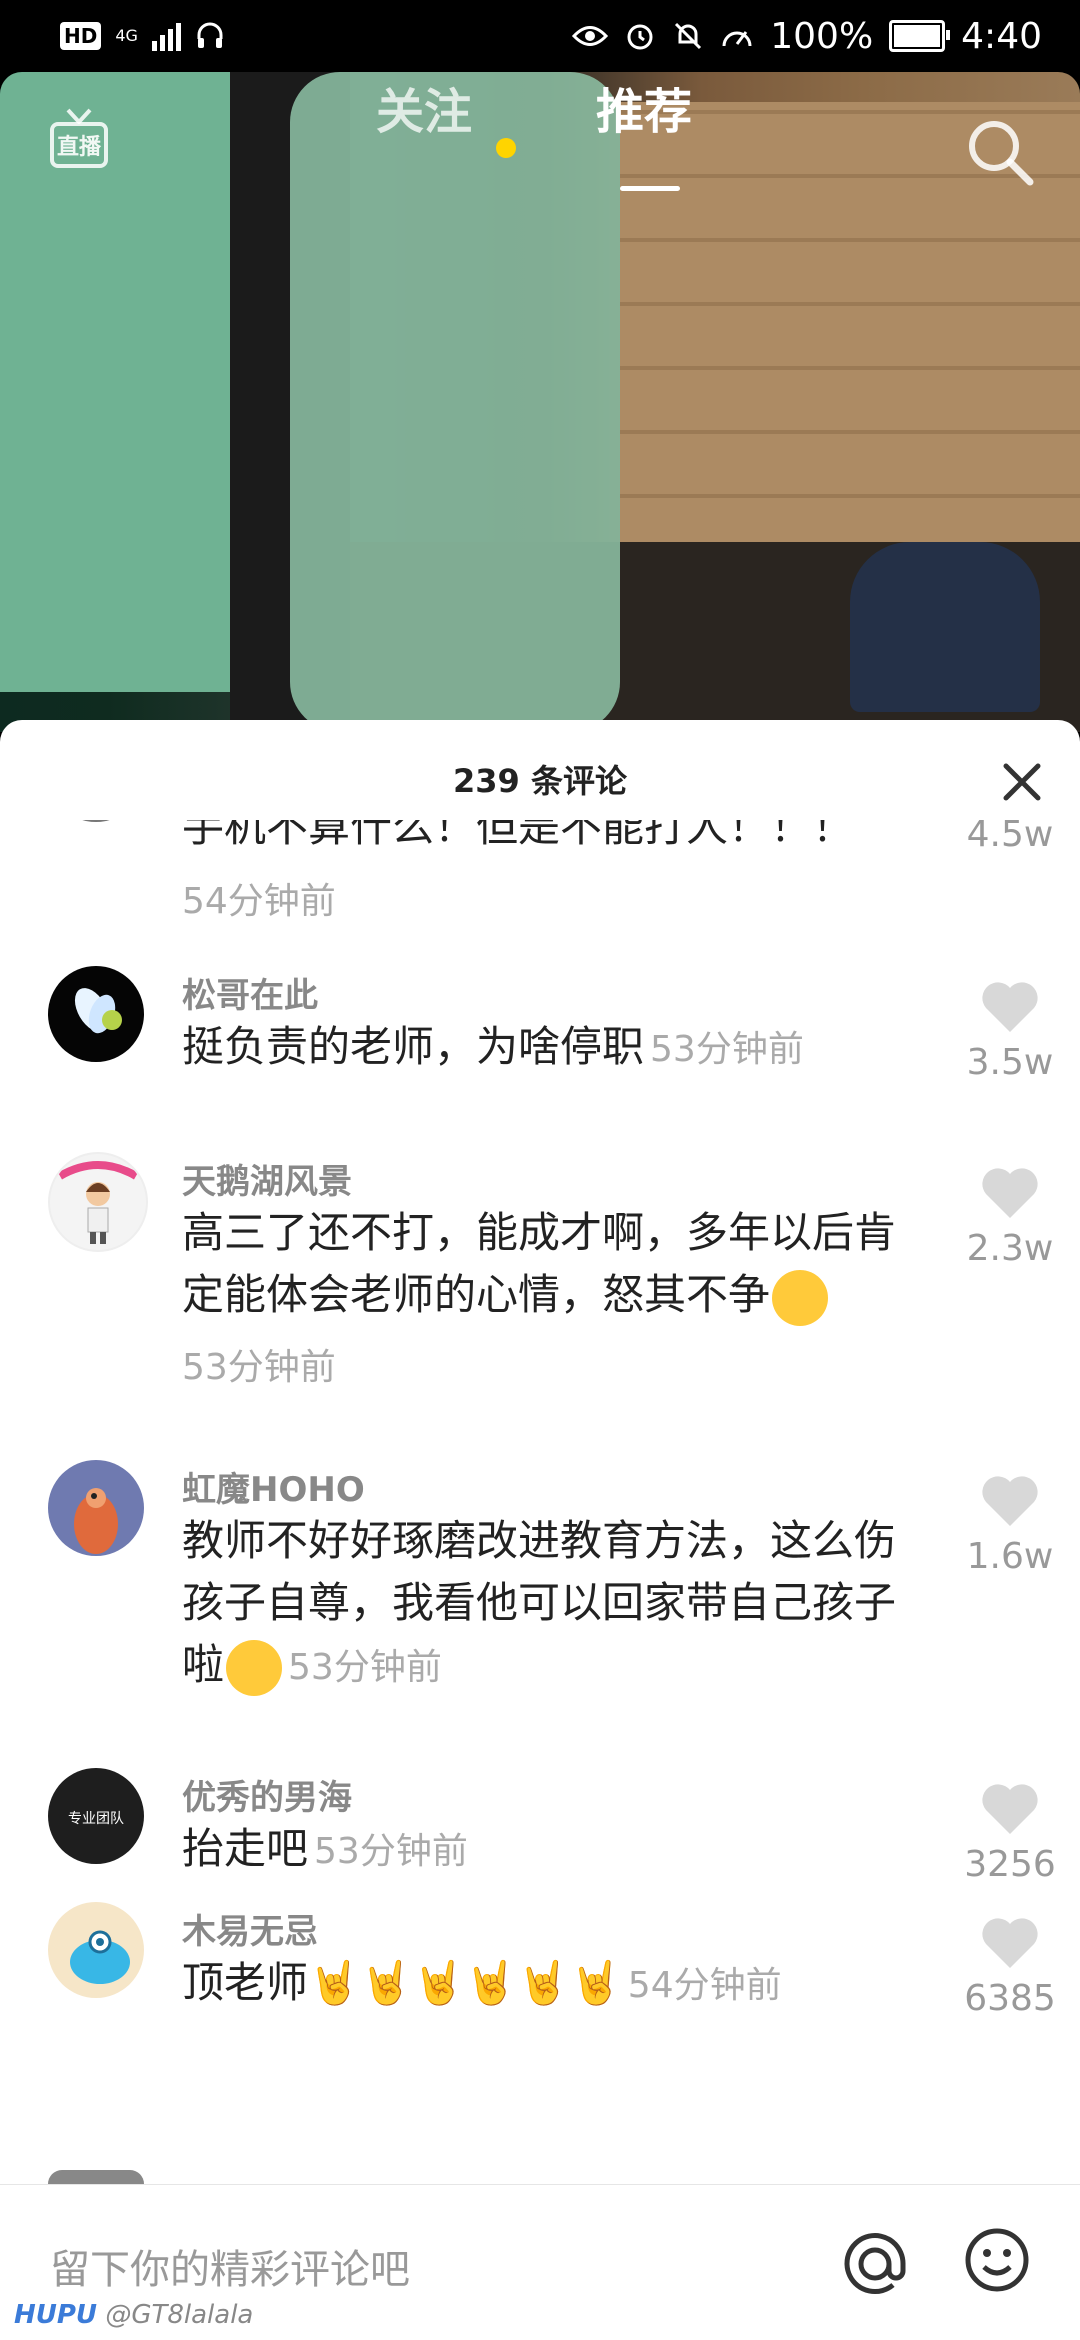 This screenshot has height=2340, width=1080. I want to click on alarm-icon, so click(640, 37).